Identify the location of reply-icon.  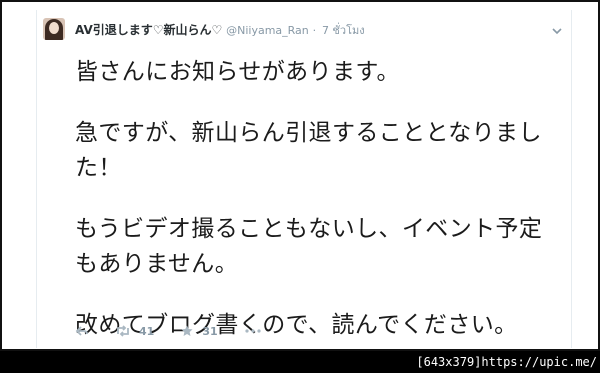
(82, 331).